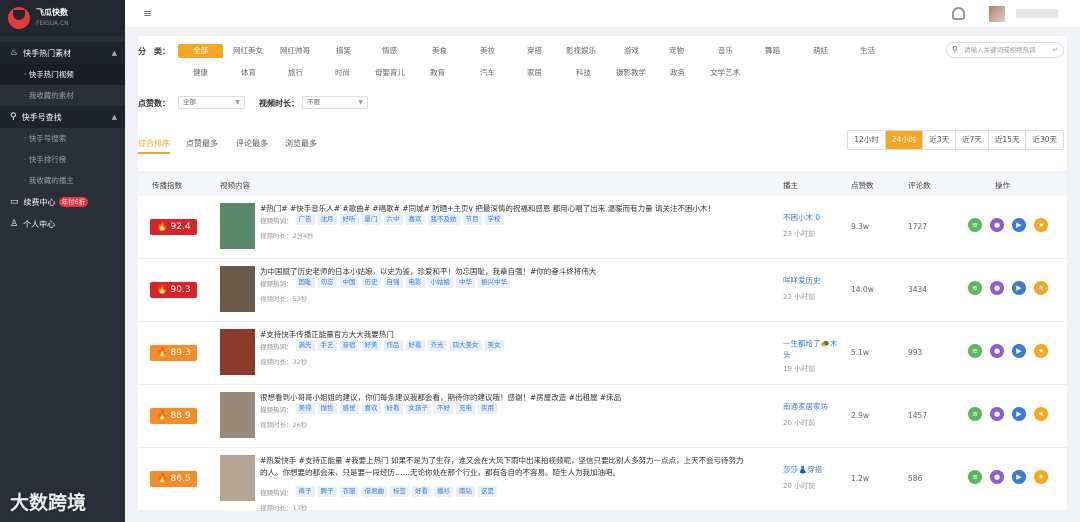  Describe the element at coordinates (415, 282) in the screenshot. I see `hot-word-tag: 电影` at that location.